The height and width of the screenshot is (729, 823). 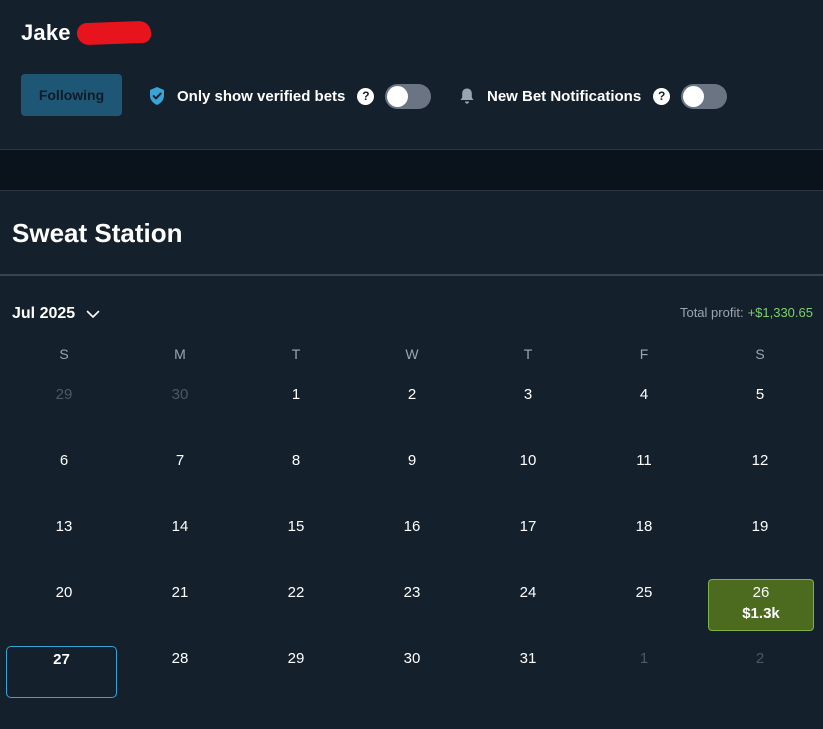 What do you see at coordinates (296, 479) in the screenshot?
I see `calendar-day: 8` at bounding box center [296, 479].